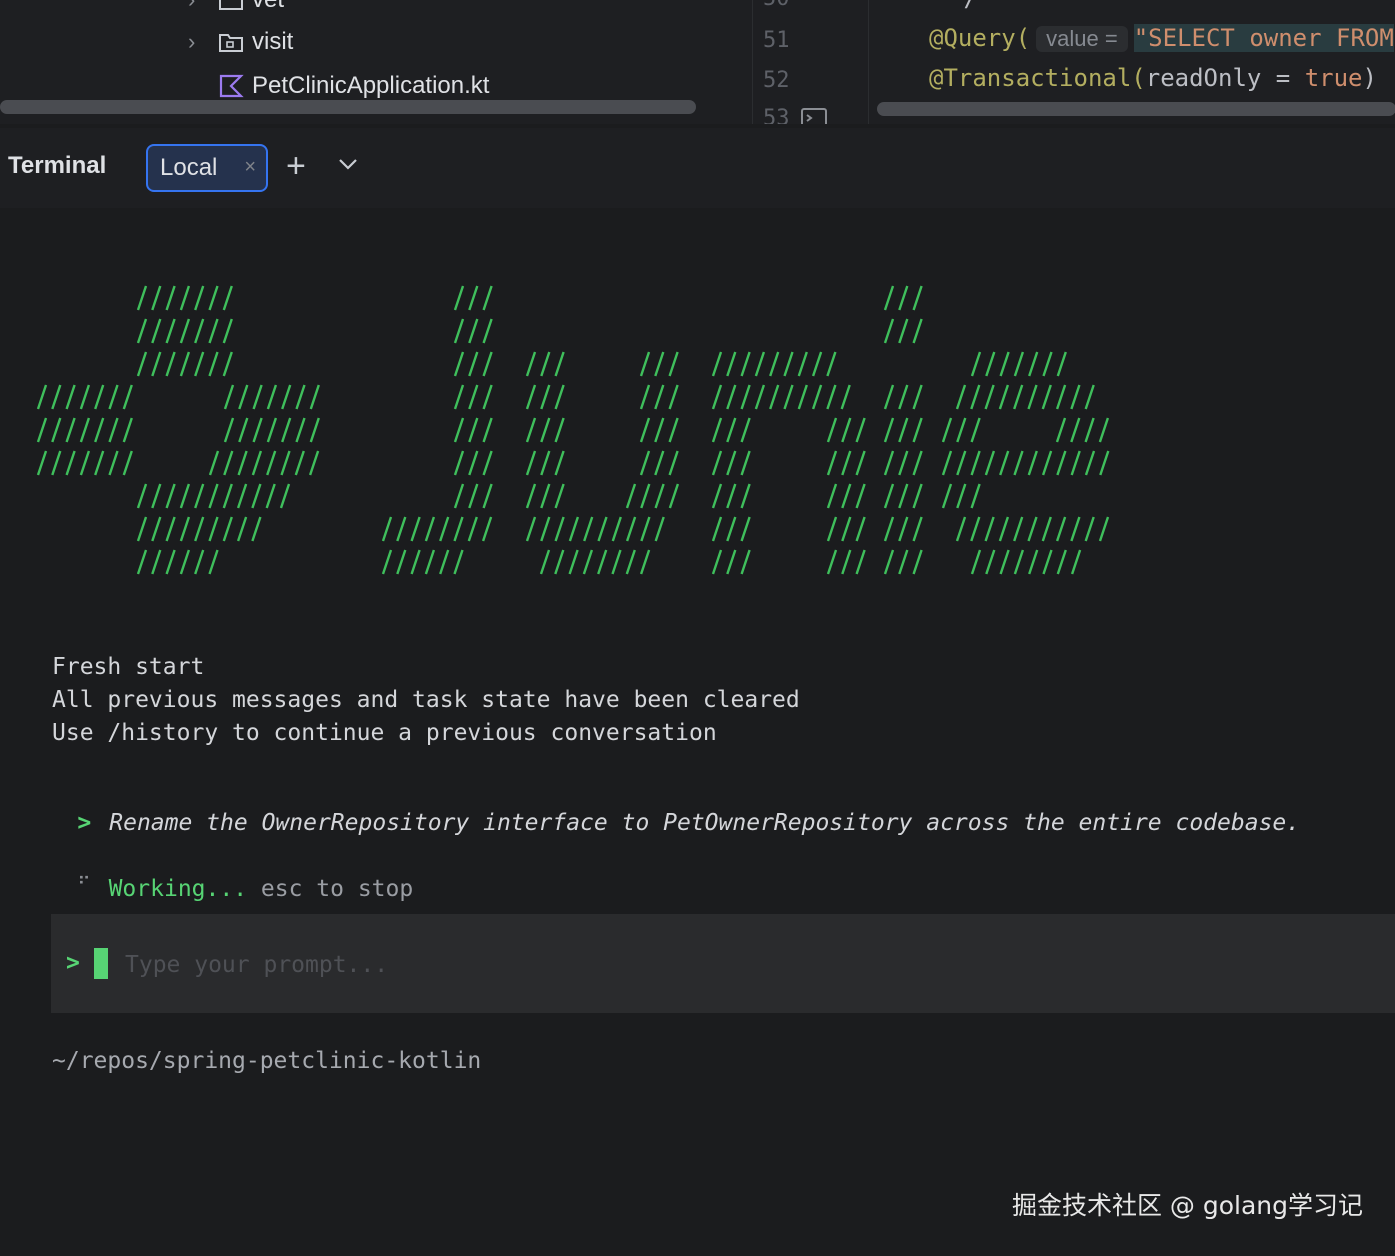 The image size is (1395, 1256). What do you see at coordinates (1283, 78) in the screenshot?
I see `transactional-eq: =` at bounding box center [1283, 78].